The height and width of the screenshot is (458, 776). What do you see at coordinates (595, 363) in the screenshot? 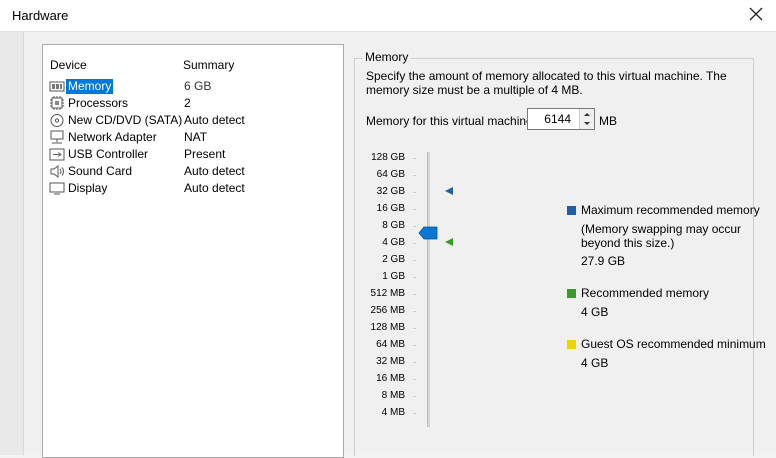
I see `guest-minimum-value: 4 GB` at bounding box center [595, 363].